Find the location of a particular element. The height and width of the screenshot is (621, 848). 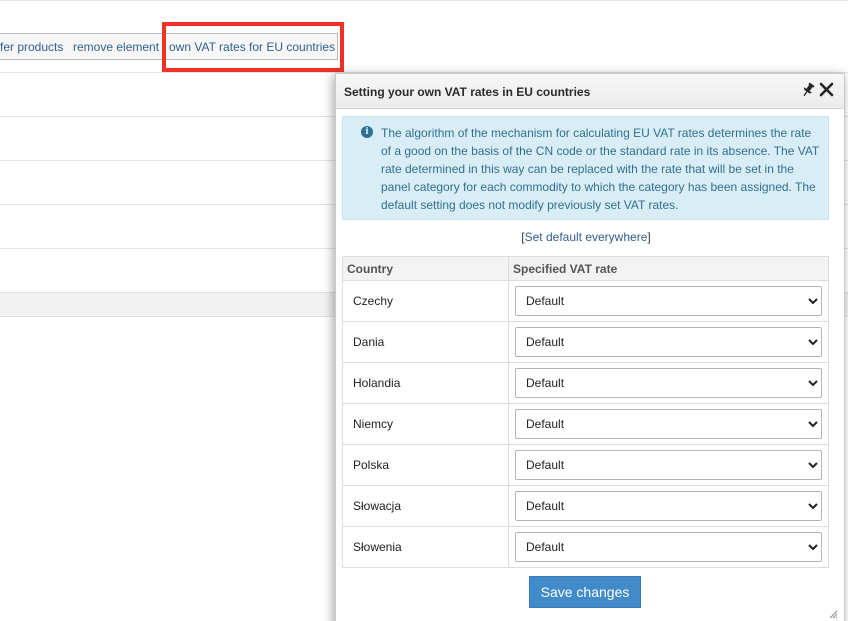

country-cell: Słowacja is located at coordinates (425, 506).